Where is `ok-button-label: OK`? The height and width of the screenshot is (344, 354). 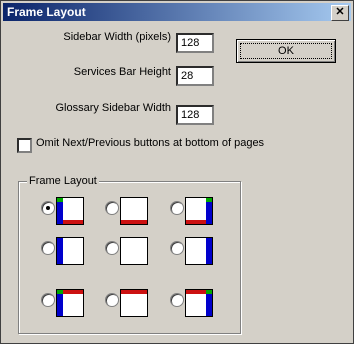 ok-button-label: OK is located at coordinates (286, 51).